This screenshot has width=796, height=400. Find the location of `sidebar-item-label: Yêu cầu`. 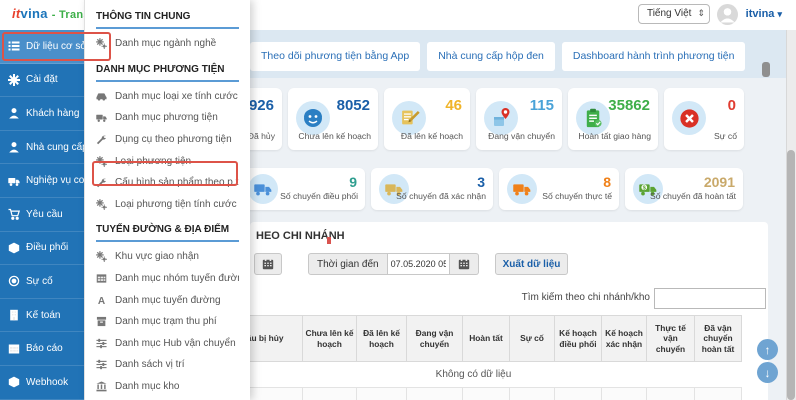

sidebar-item-label: Yêu cầu is located at coordinates (44, 214).